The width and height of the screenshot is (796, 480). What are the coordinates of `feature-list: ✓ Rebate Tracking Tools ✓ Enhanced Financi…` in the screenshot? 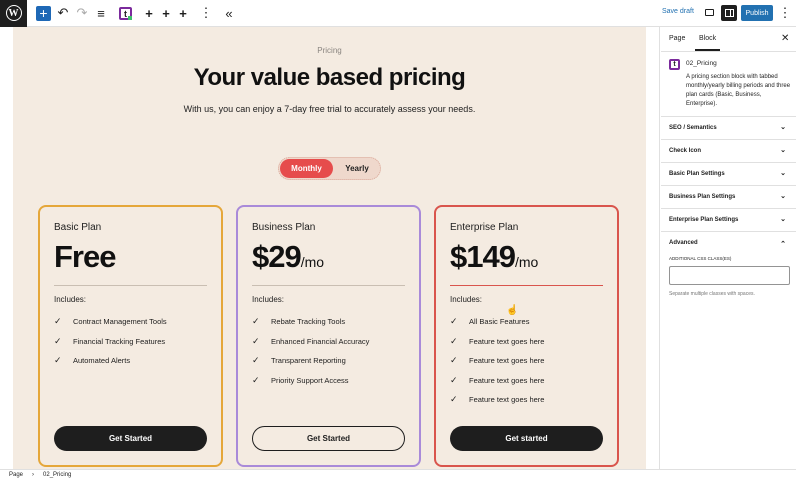 It's located at (310, 356).